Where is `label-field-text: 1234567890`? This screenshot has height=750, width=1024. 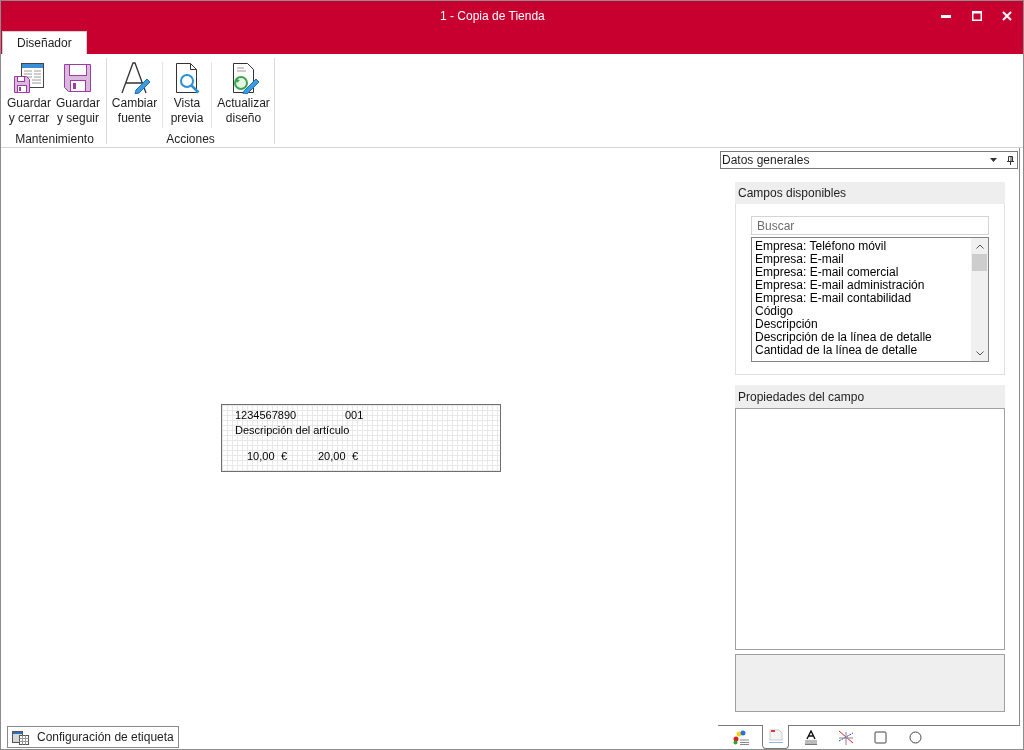
label-field-text: 1234567890 is located at coordinates (266, 415).